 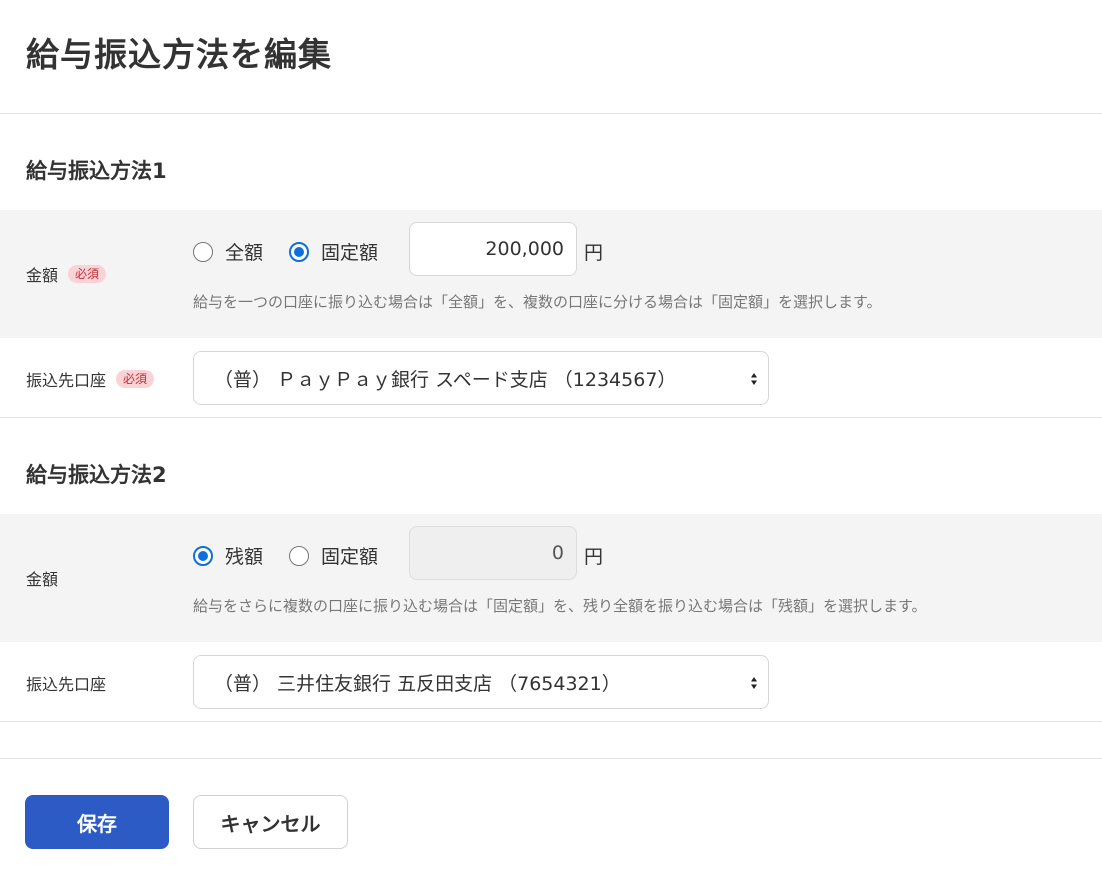 What do you see at coordinates (551, 113) in the screenshot?
I see `header-divider` at bounding box center [551, 113].